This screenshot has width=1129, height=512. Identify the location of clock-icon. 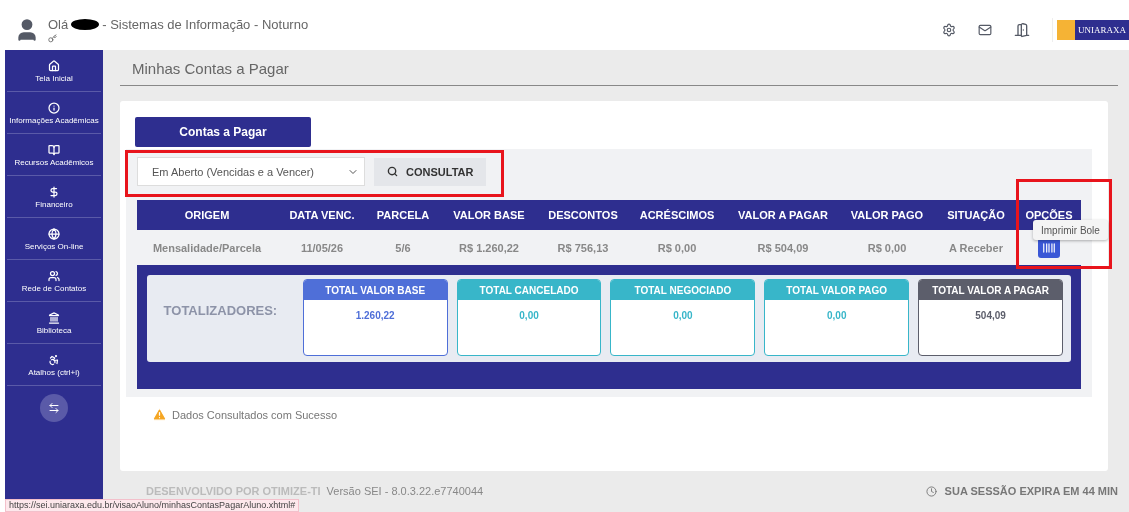
(931, 491).